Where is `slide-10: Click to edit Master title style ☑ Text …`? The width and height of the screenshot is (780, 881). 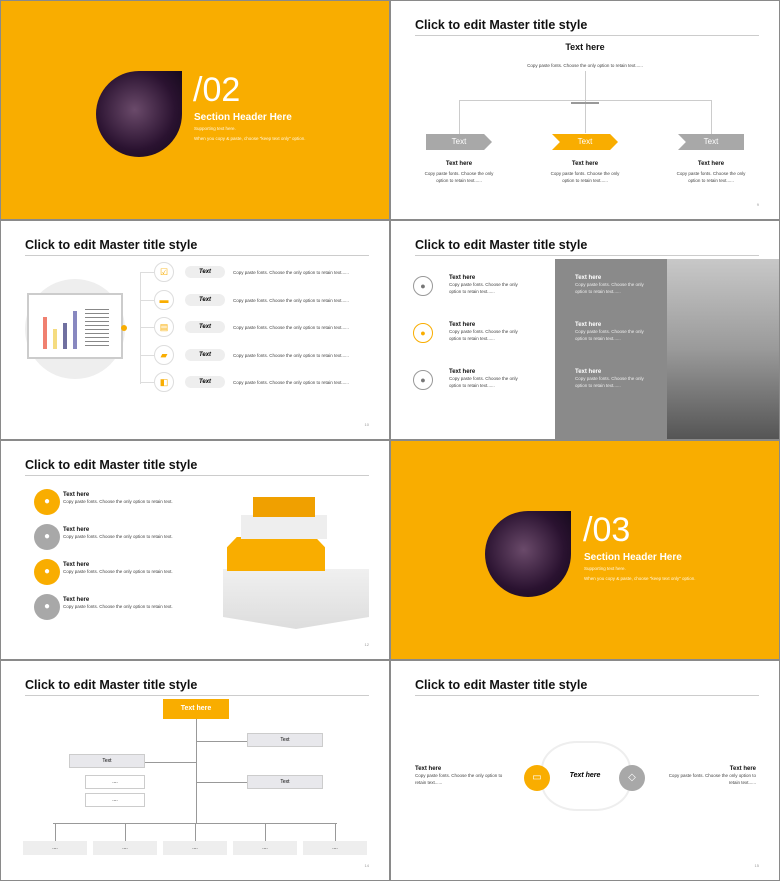
slide-10: Click to edit Master title style ☑ Text … is located at coordinates (195, 330).